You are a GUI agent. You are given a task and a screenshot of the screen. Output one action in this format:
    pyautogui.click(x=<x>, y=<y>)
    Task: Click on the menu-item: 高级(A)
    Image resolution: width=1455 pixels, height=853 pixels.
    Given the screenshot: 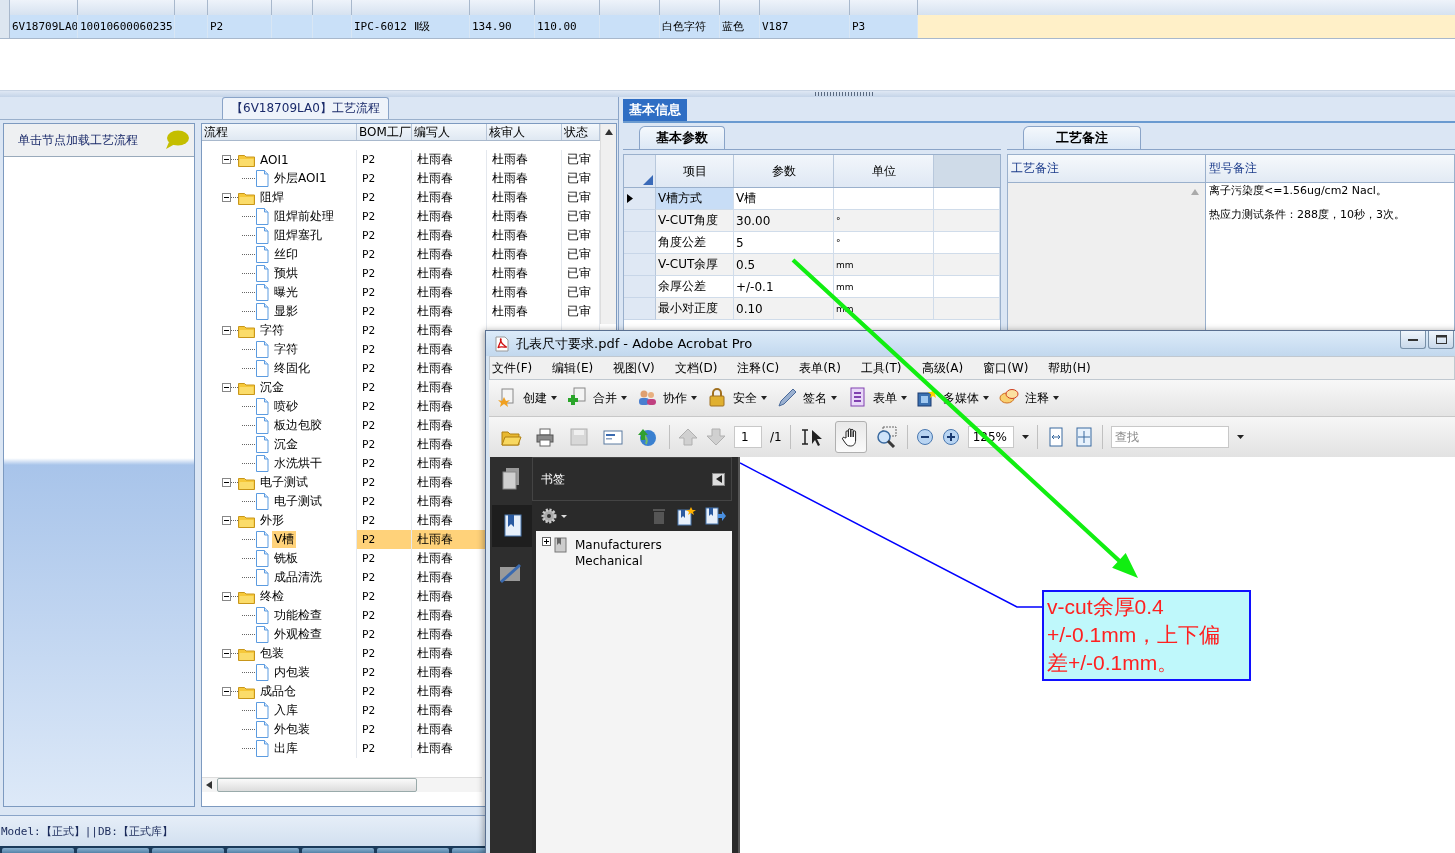 What is the action you would take?
    pyautogui.click(x=942, y=368)
    